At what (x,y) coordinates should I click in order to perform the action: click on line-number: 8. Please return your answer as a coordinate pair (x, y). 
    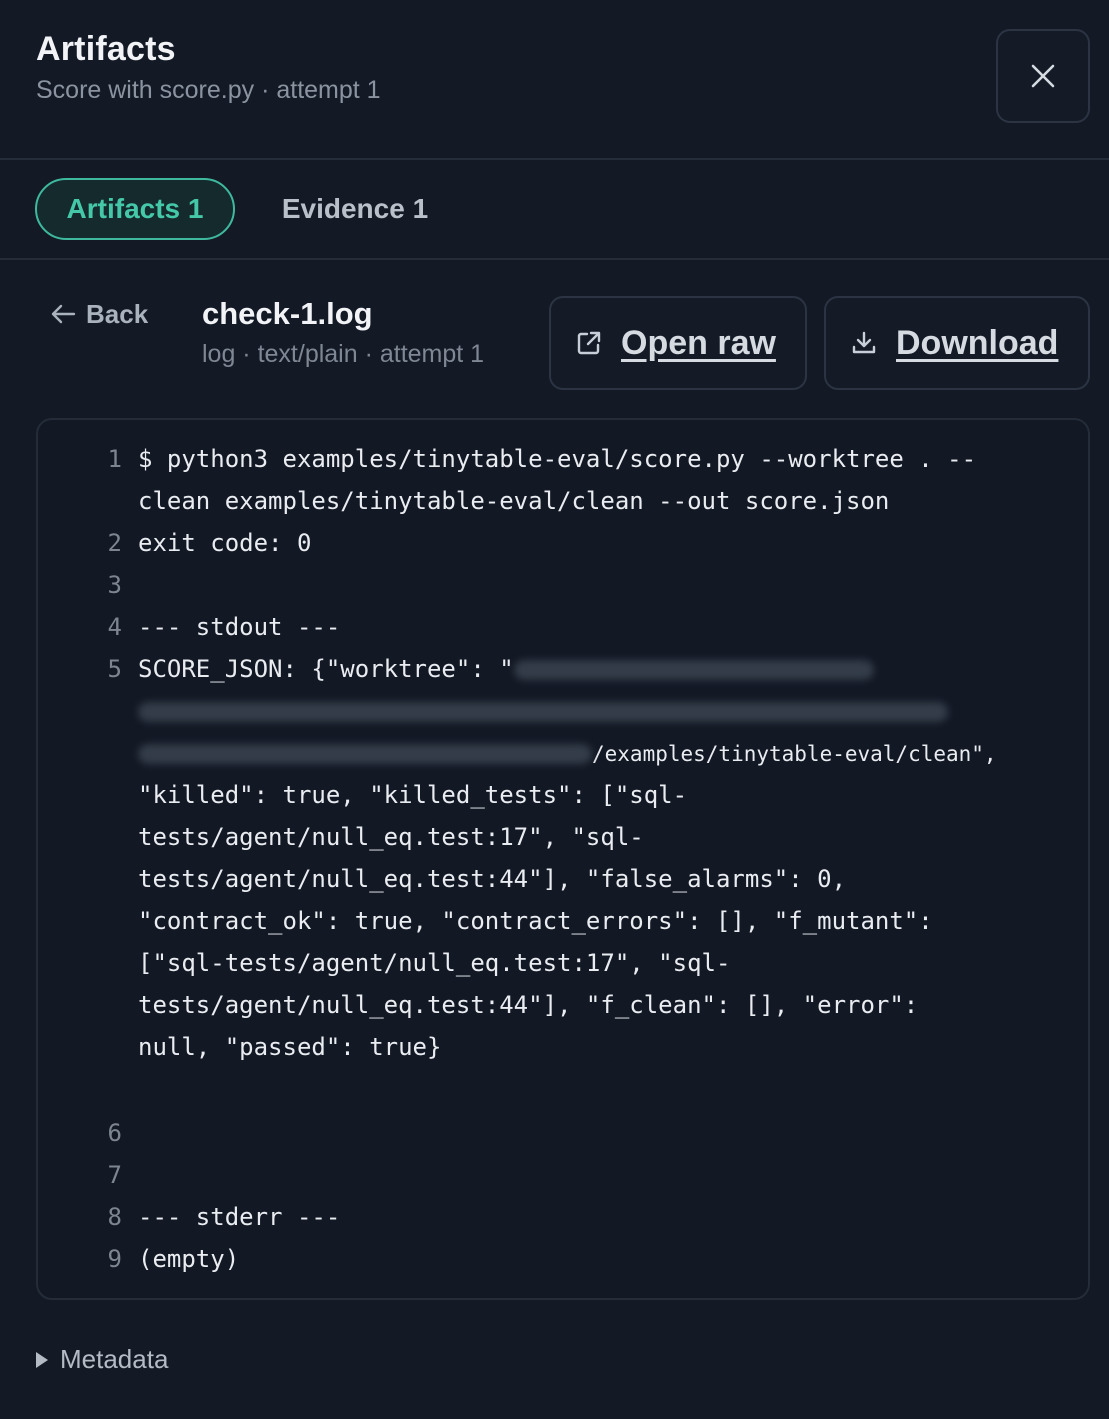
    Looking at the image, I should click on (114, 1217).